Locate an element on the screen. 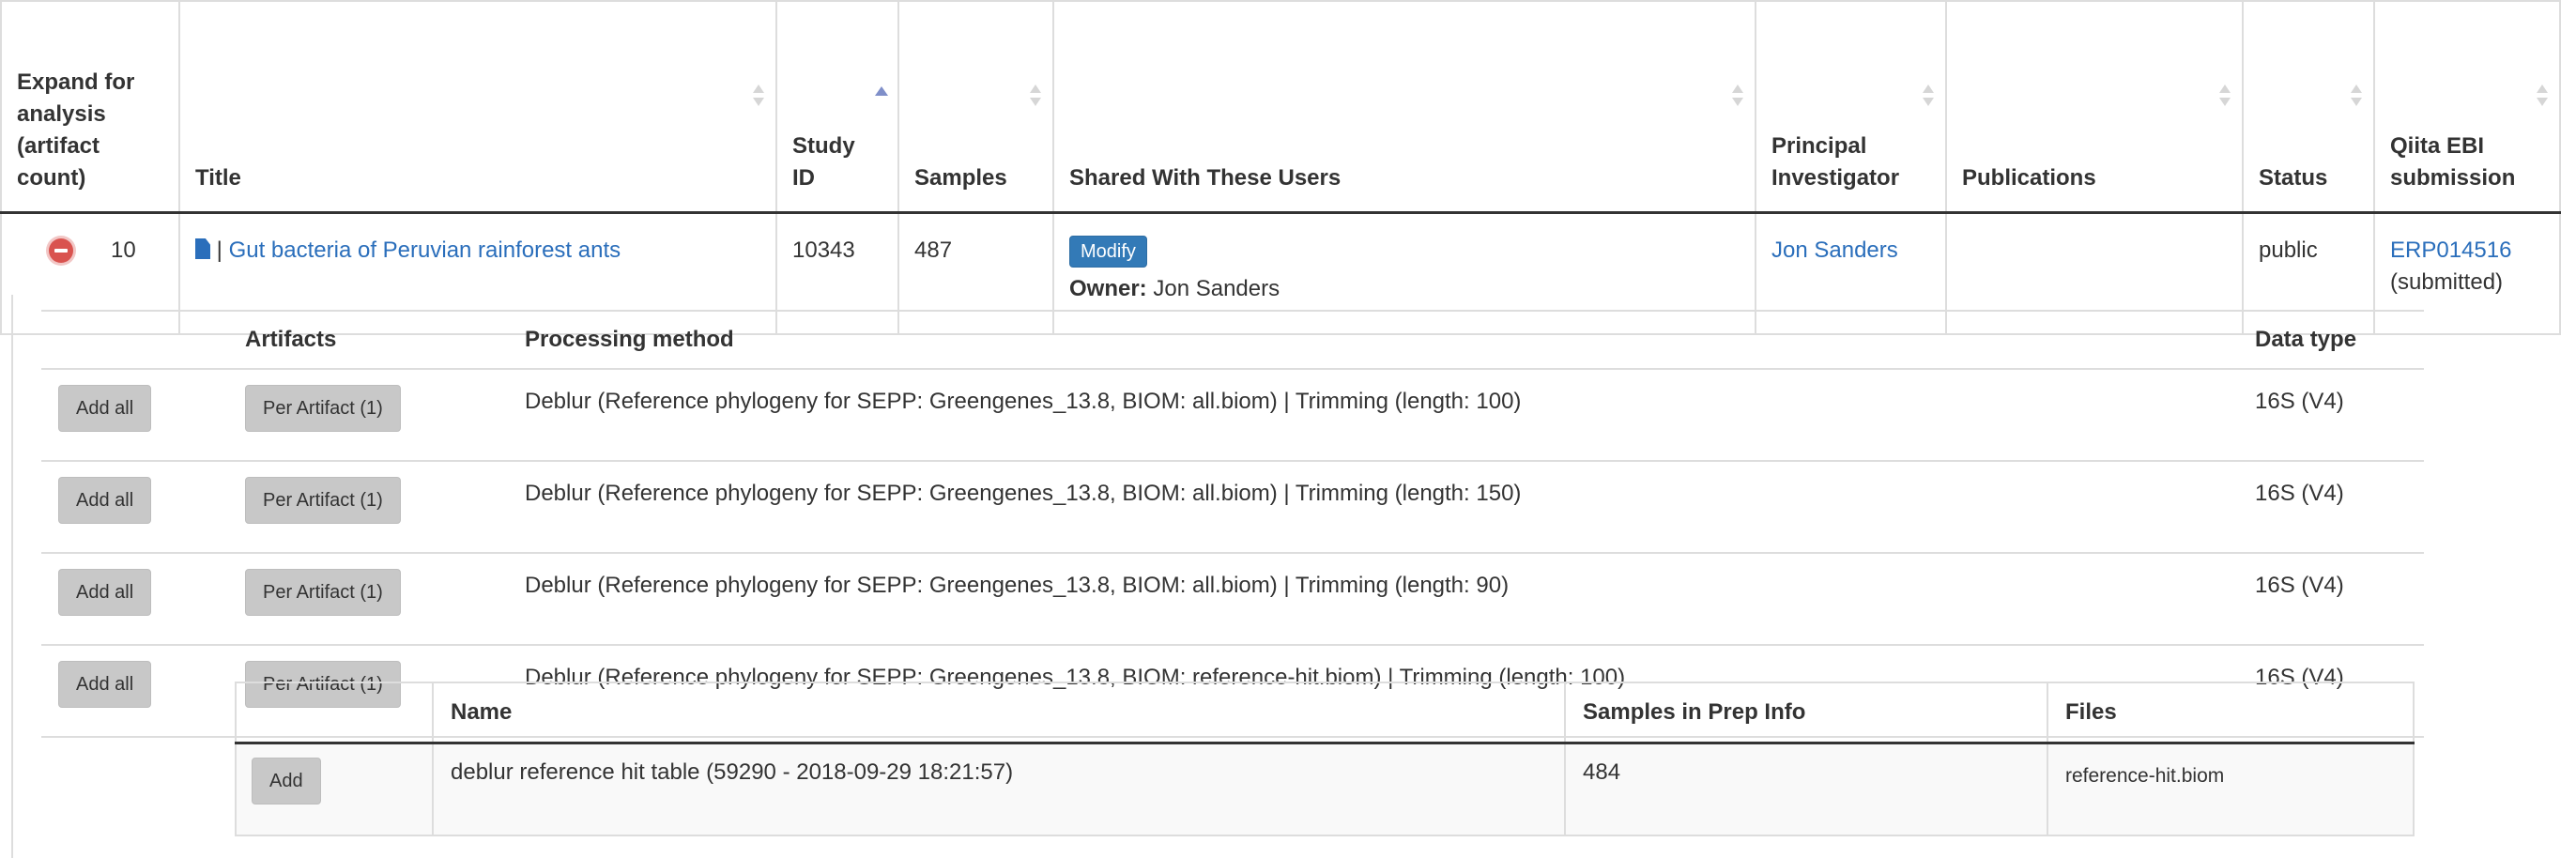 This screenshot has width=2576, height=858. col-status-label: Status is located at coordinates (2294, 178).